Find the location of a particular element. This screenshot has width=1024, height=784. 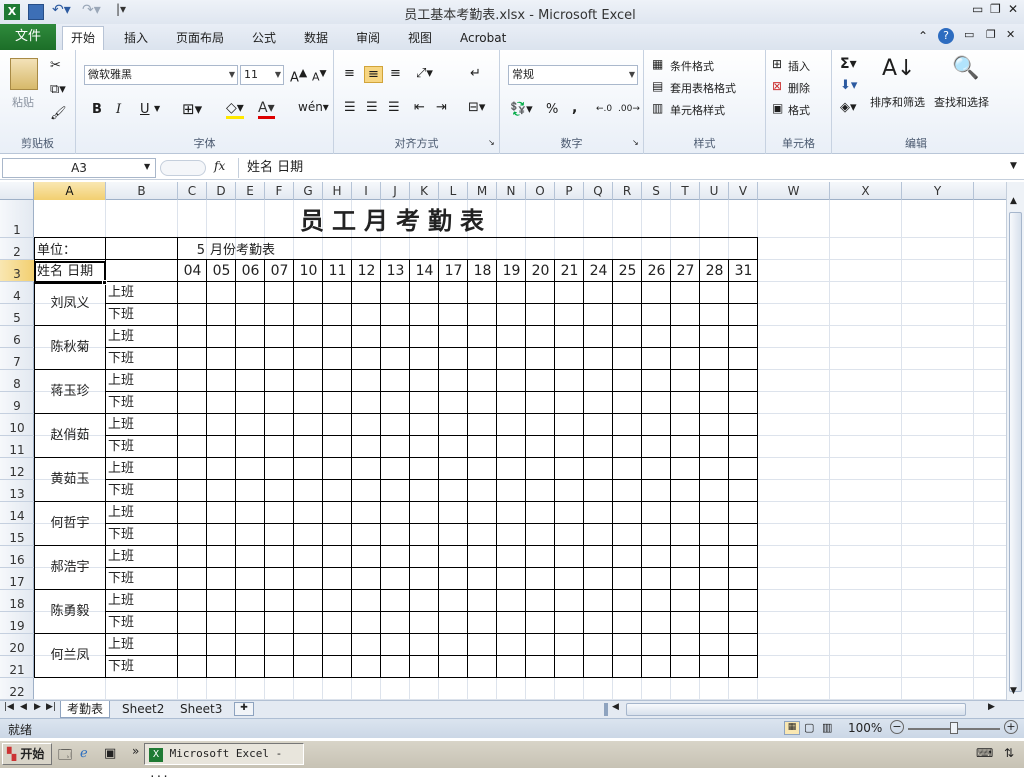

page-layout-view-icon: ▢ is located at coordinates (809, 727).